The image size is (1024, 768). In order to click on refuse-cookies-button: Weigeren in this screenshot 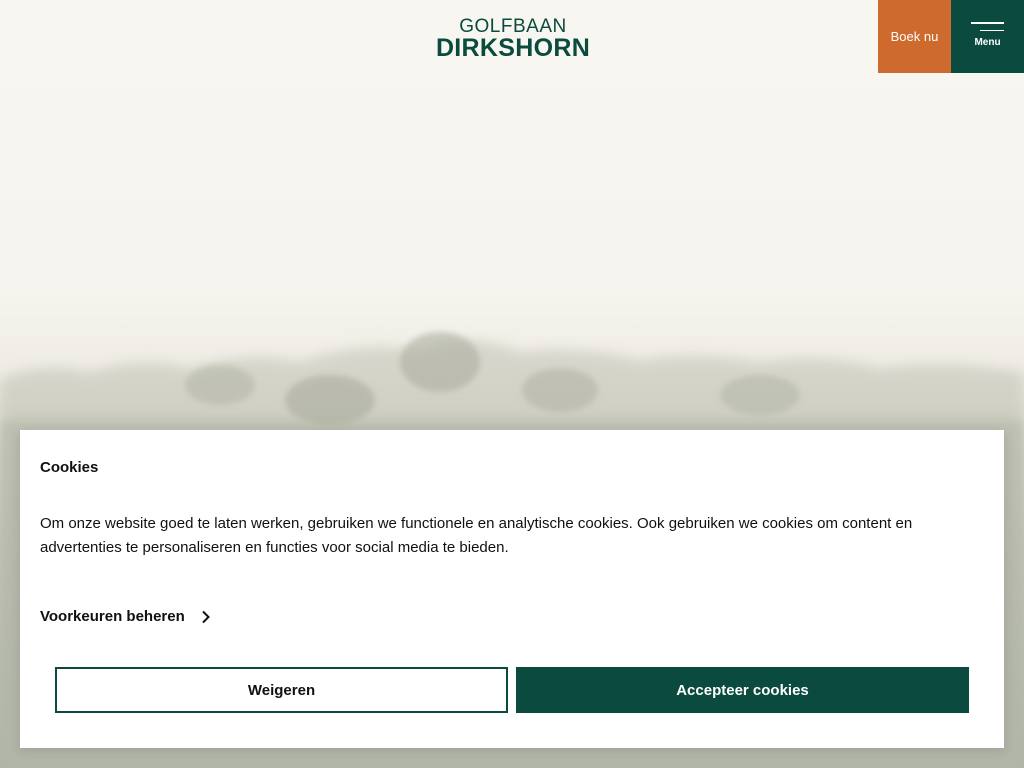, I will do `click(281, 690)`.